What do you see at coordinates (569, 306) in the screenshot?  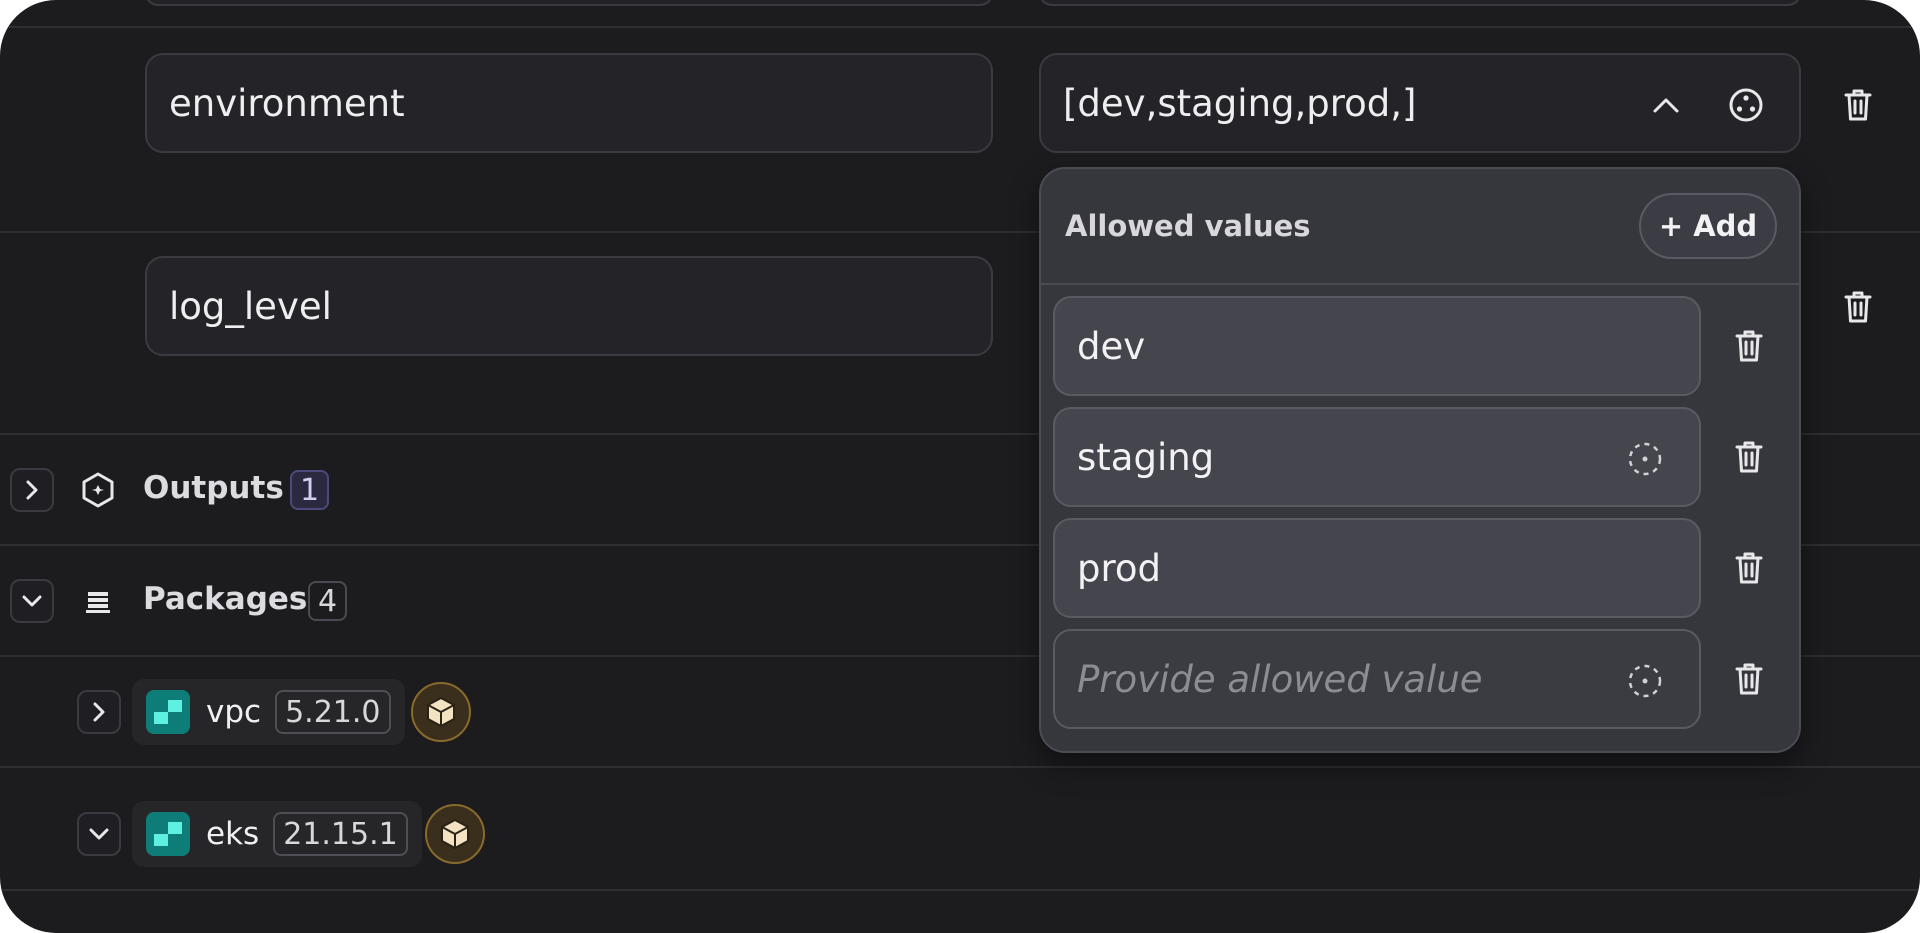 I see `variable-name-field: log_level` at bounding box center [569, 306].